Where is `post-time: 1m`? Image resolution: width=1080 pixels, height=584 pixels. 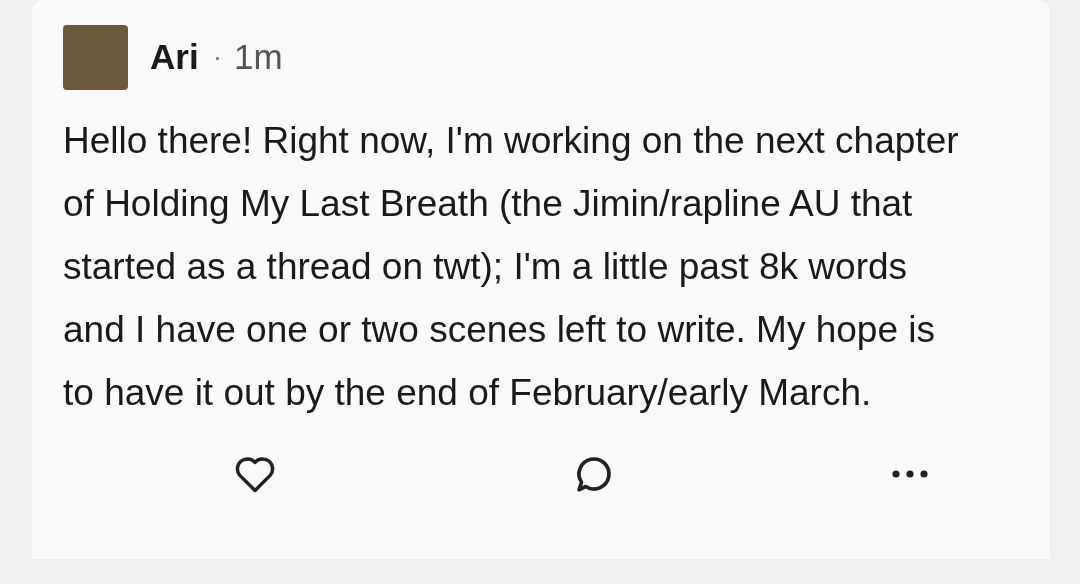 post-time: 1m is located at coordinates (258, 56).